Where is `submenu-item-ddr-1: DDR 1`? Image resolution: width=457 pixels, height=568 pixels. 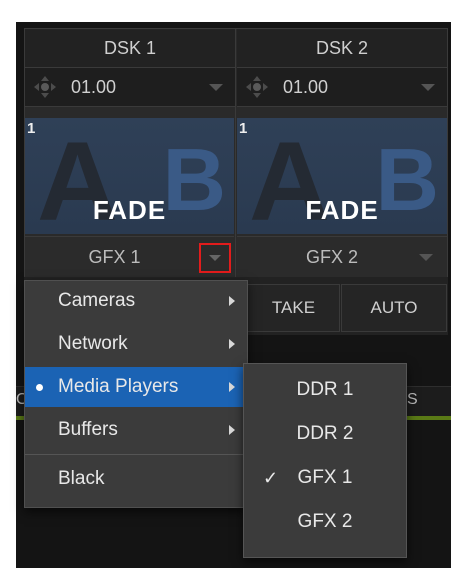
submenu-item-ddr-1: DDR 1 is located at coordinates (325, 390).